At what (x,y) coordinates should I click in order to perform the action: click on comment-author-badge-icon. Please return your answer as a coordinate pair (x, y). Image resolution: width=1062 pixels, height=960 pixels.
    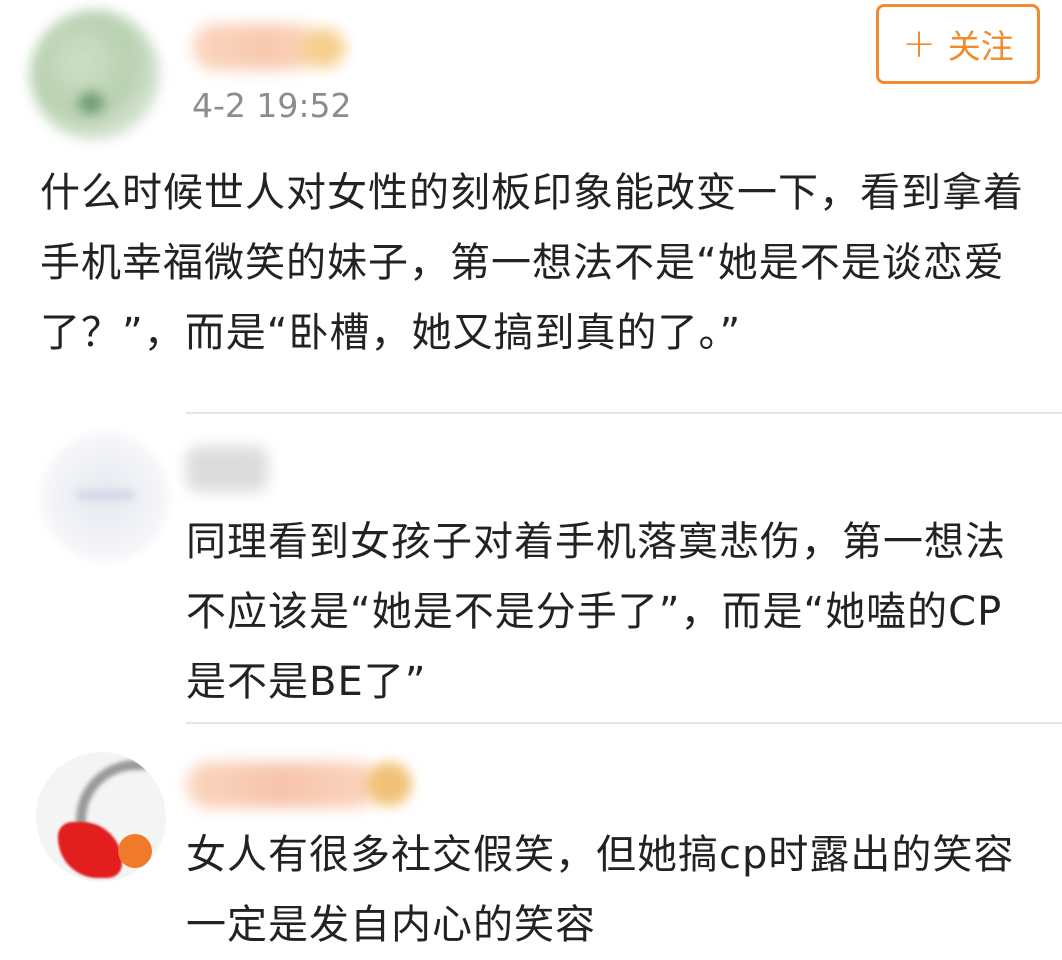
    Looking at the image, I should click on (389, 784).